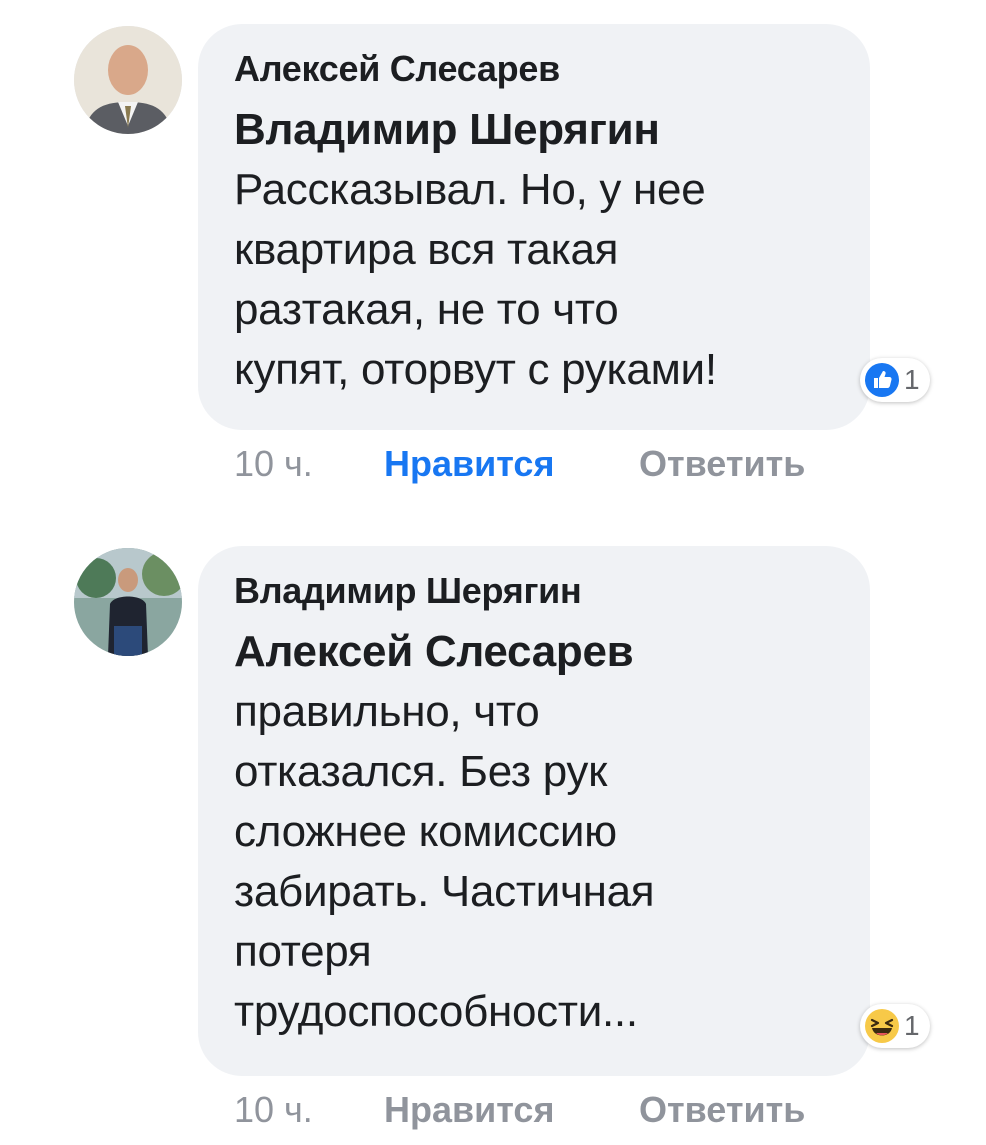 The image size is (986, 1145). Describe the element at coordinates (426, 309) in the screenshot. I see `comment-line: разтакая, не то что` at that location.